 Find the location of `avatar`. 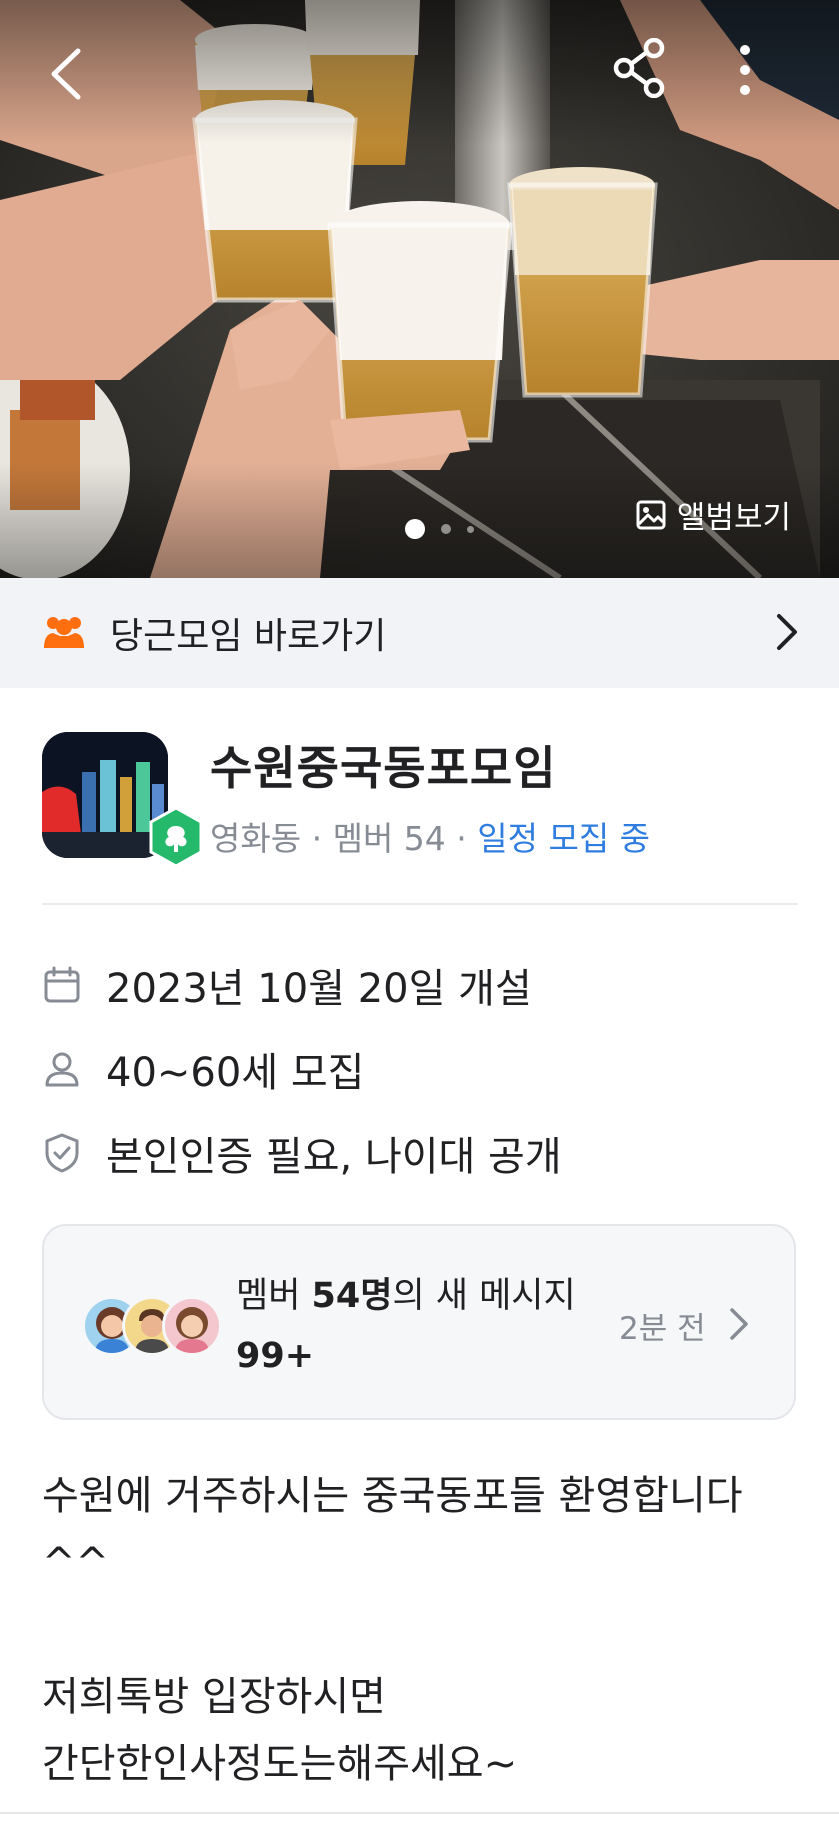

avatar is located at coordinates (192, 1326).